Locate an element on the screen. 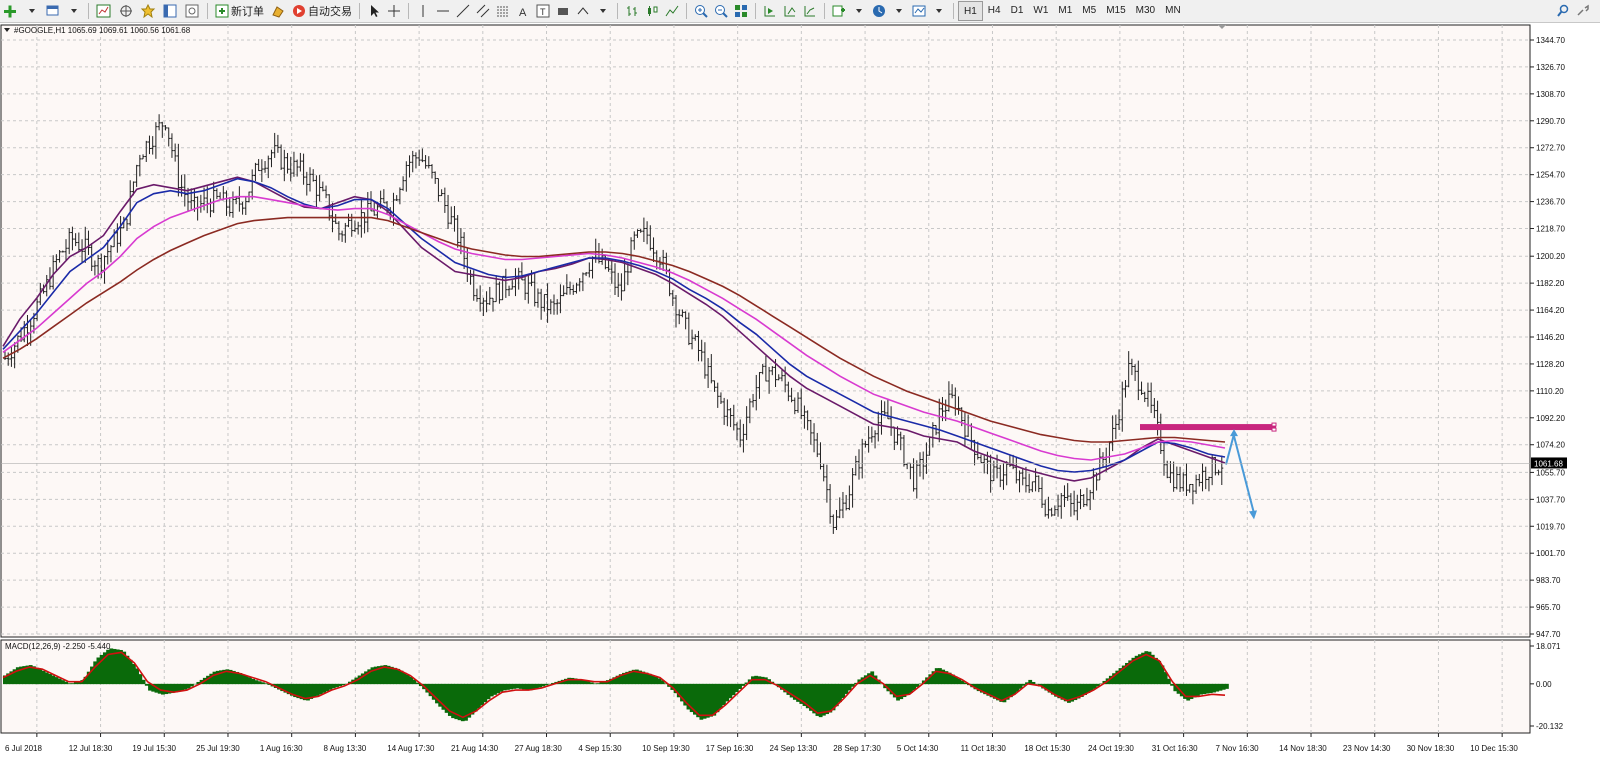 This screenshot has width=1600, height=759. timeframe-m1: M1 is located at coordinates (1065, 10).